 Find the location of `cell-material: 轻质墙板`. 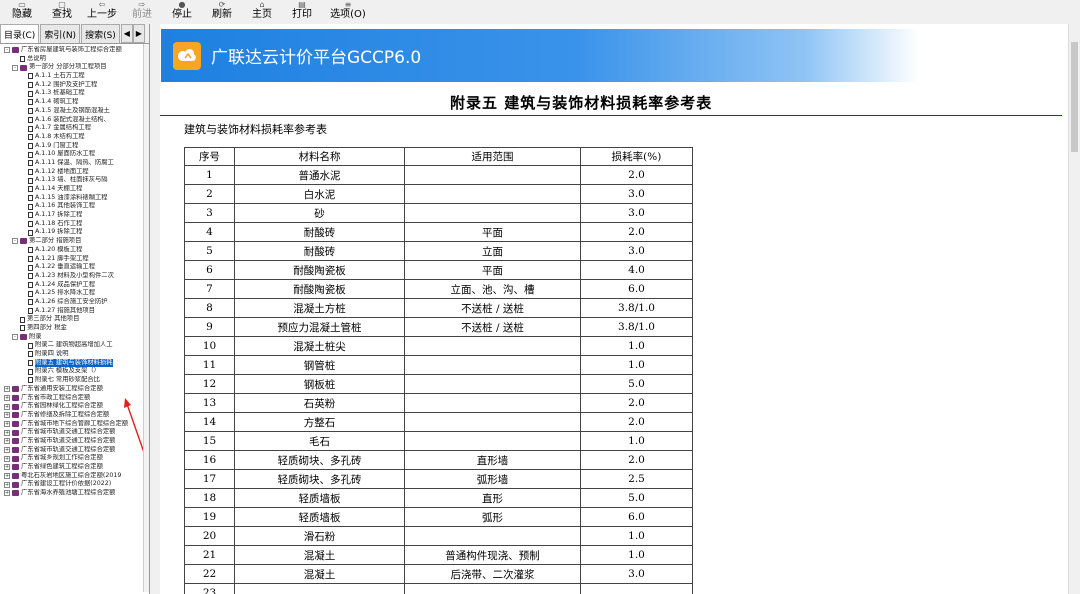

cell-material: 轻质墙板 is located at coordinates (319, 498).